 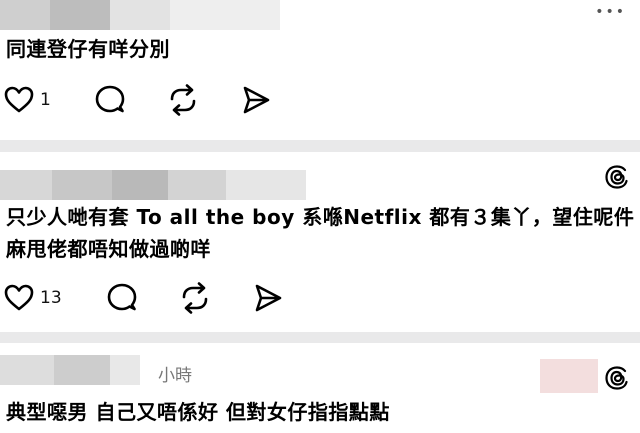 I want to click on like-button: 13, so click(x=33, y=298).